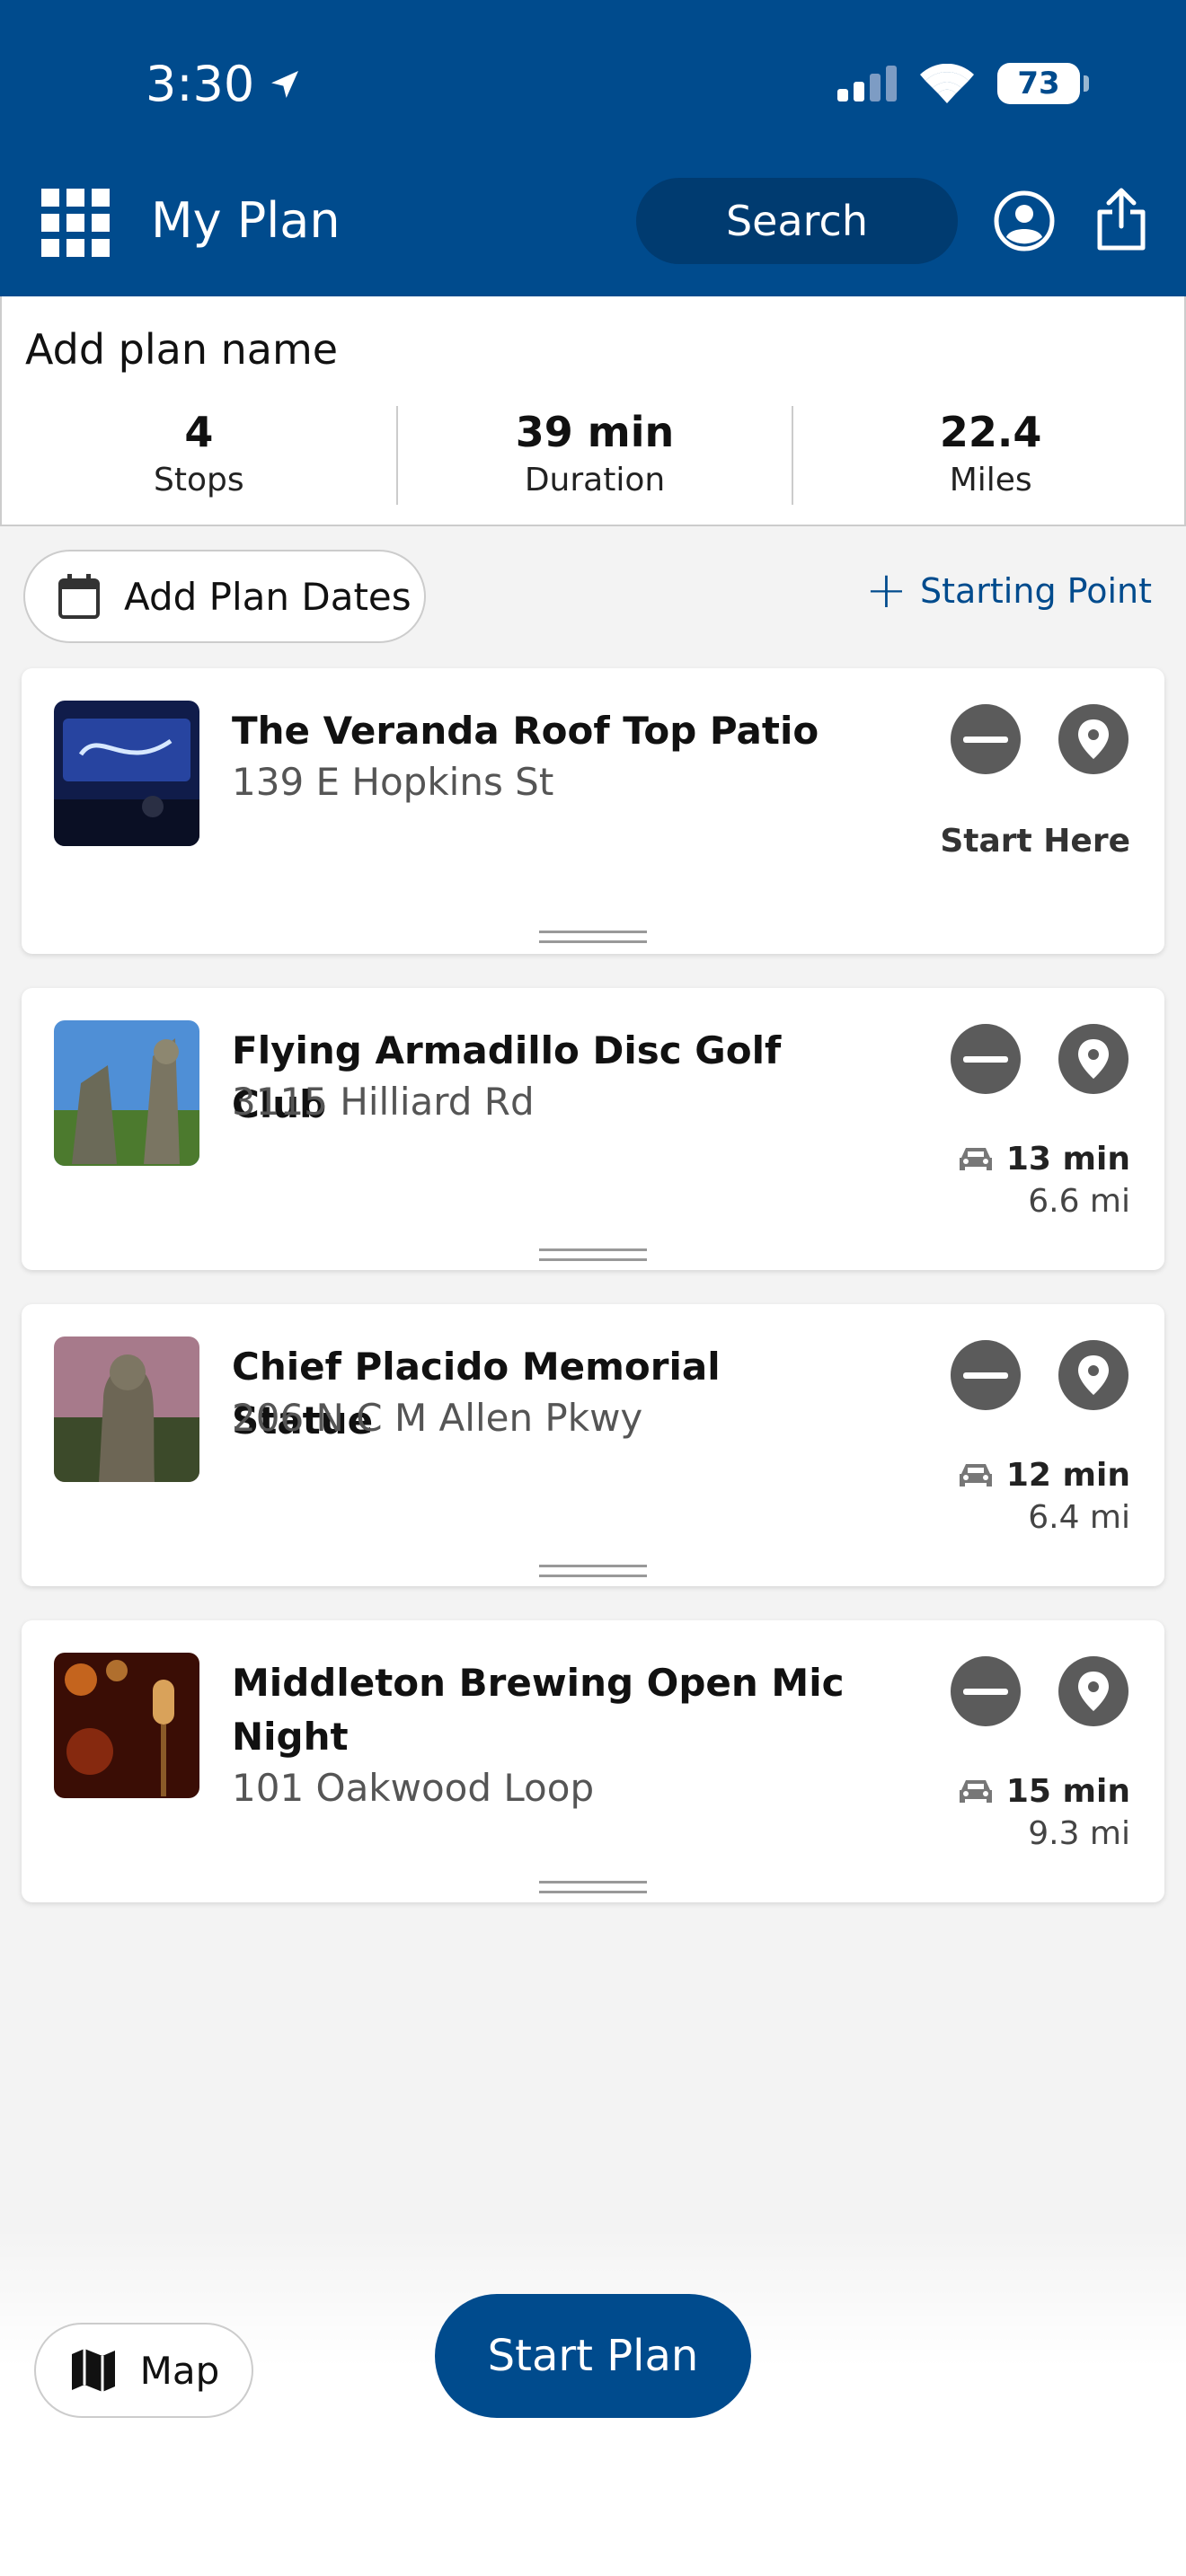 This screenshot has width=1186, height=2576. I want to click on search-button: Search, so click(797, 221).